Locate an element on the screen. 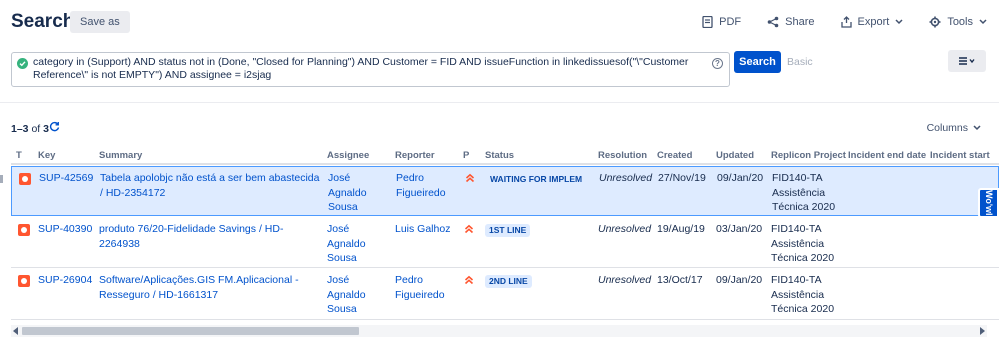  scroll-left-arrow-icon is located at coordinates (15, 331).